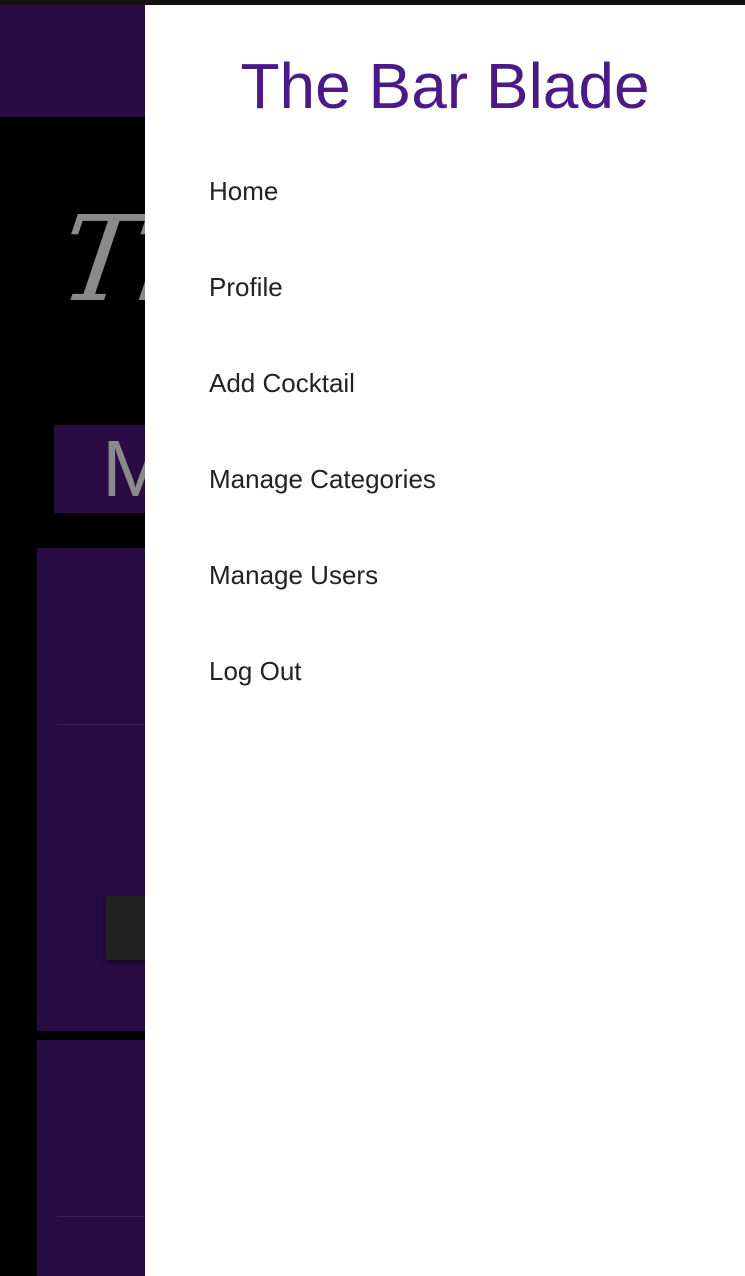  I want to click on nav-link-log-out: Log Out, so click(469, 671).